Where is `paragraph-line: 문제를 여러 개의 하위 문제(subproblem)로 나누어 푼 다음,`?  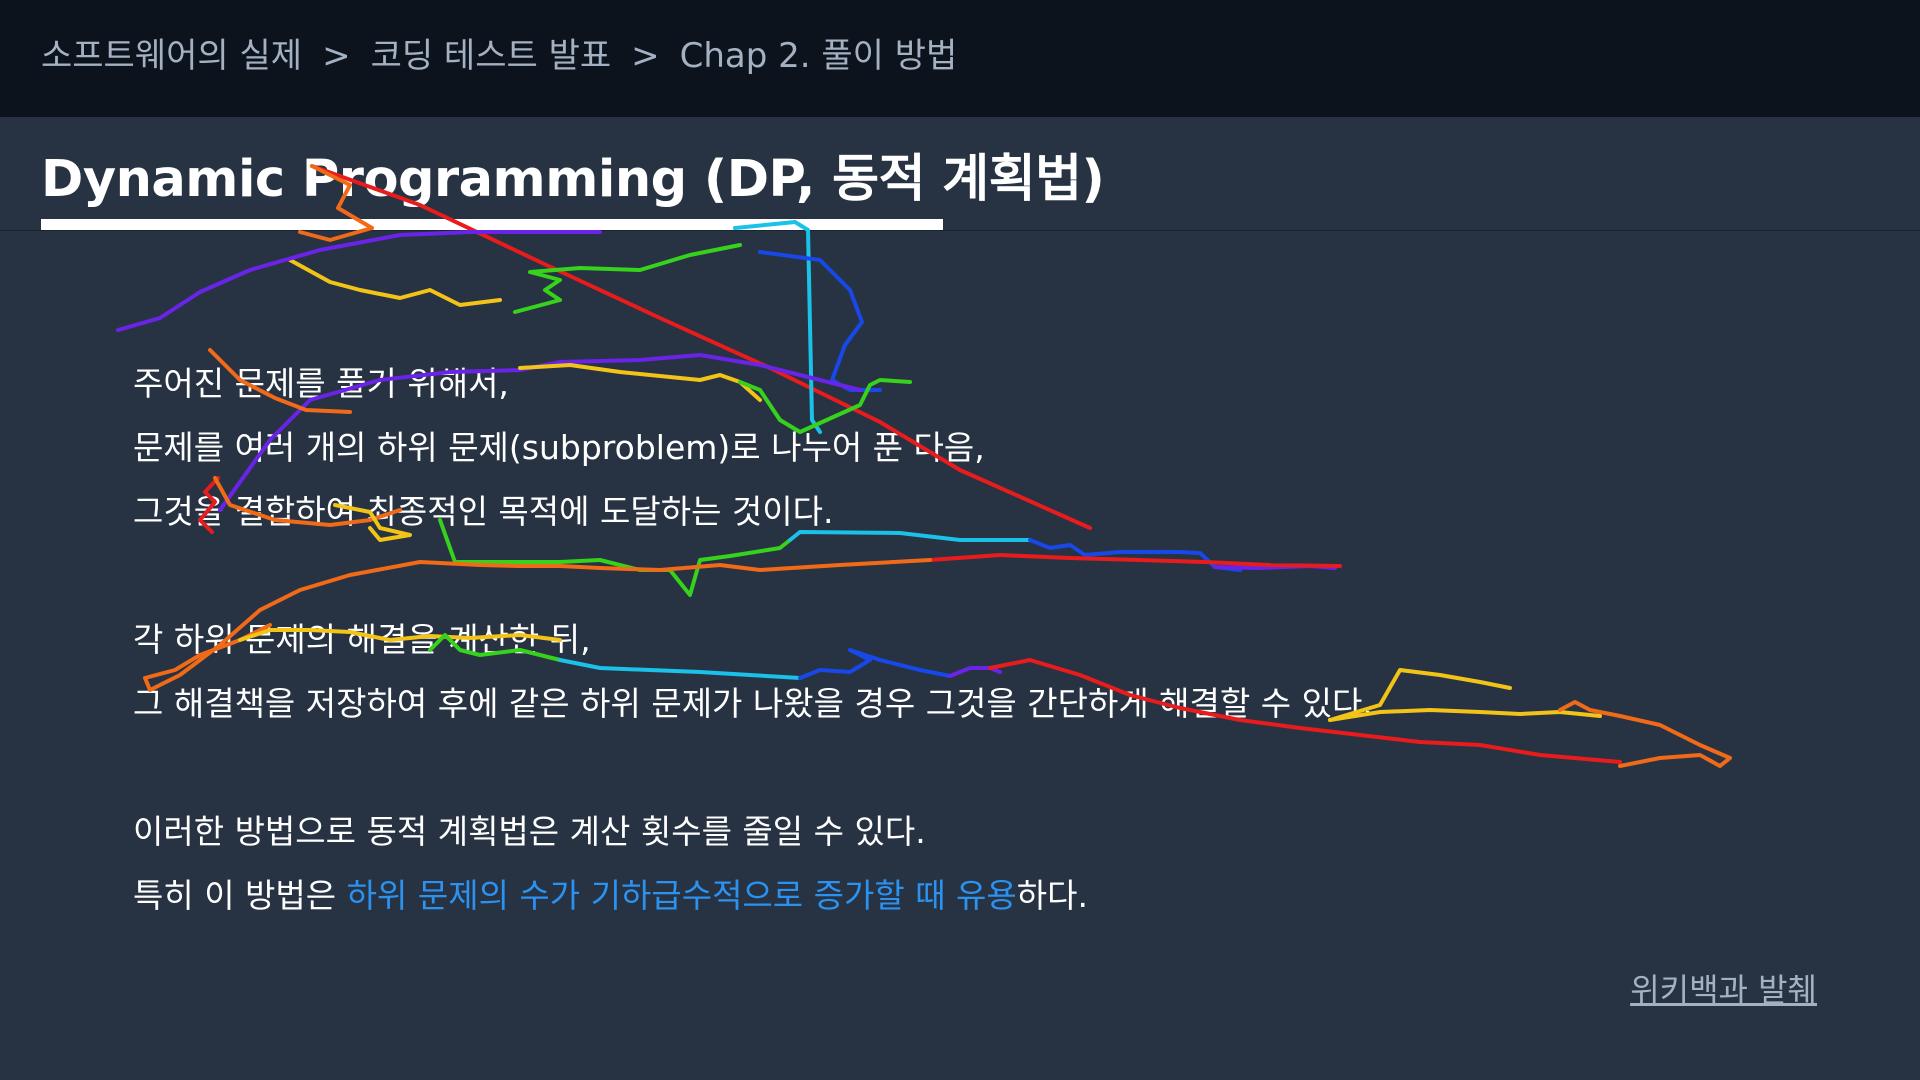
paragraph-line: 문제를 여러 개의 하위 문제(subproblem)로 나누어 푼 다음, is located at coordinates (559, 447).